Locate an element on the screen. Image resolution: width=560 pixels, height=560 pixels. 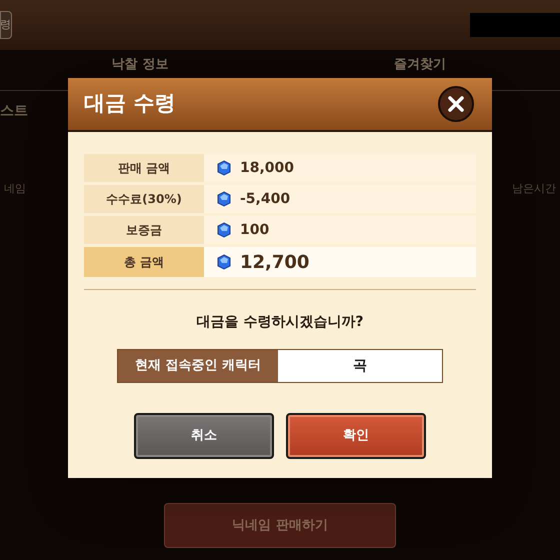
label-cell: 판매 금액 is located at coordinates (144, 168).